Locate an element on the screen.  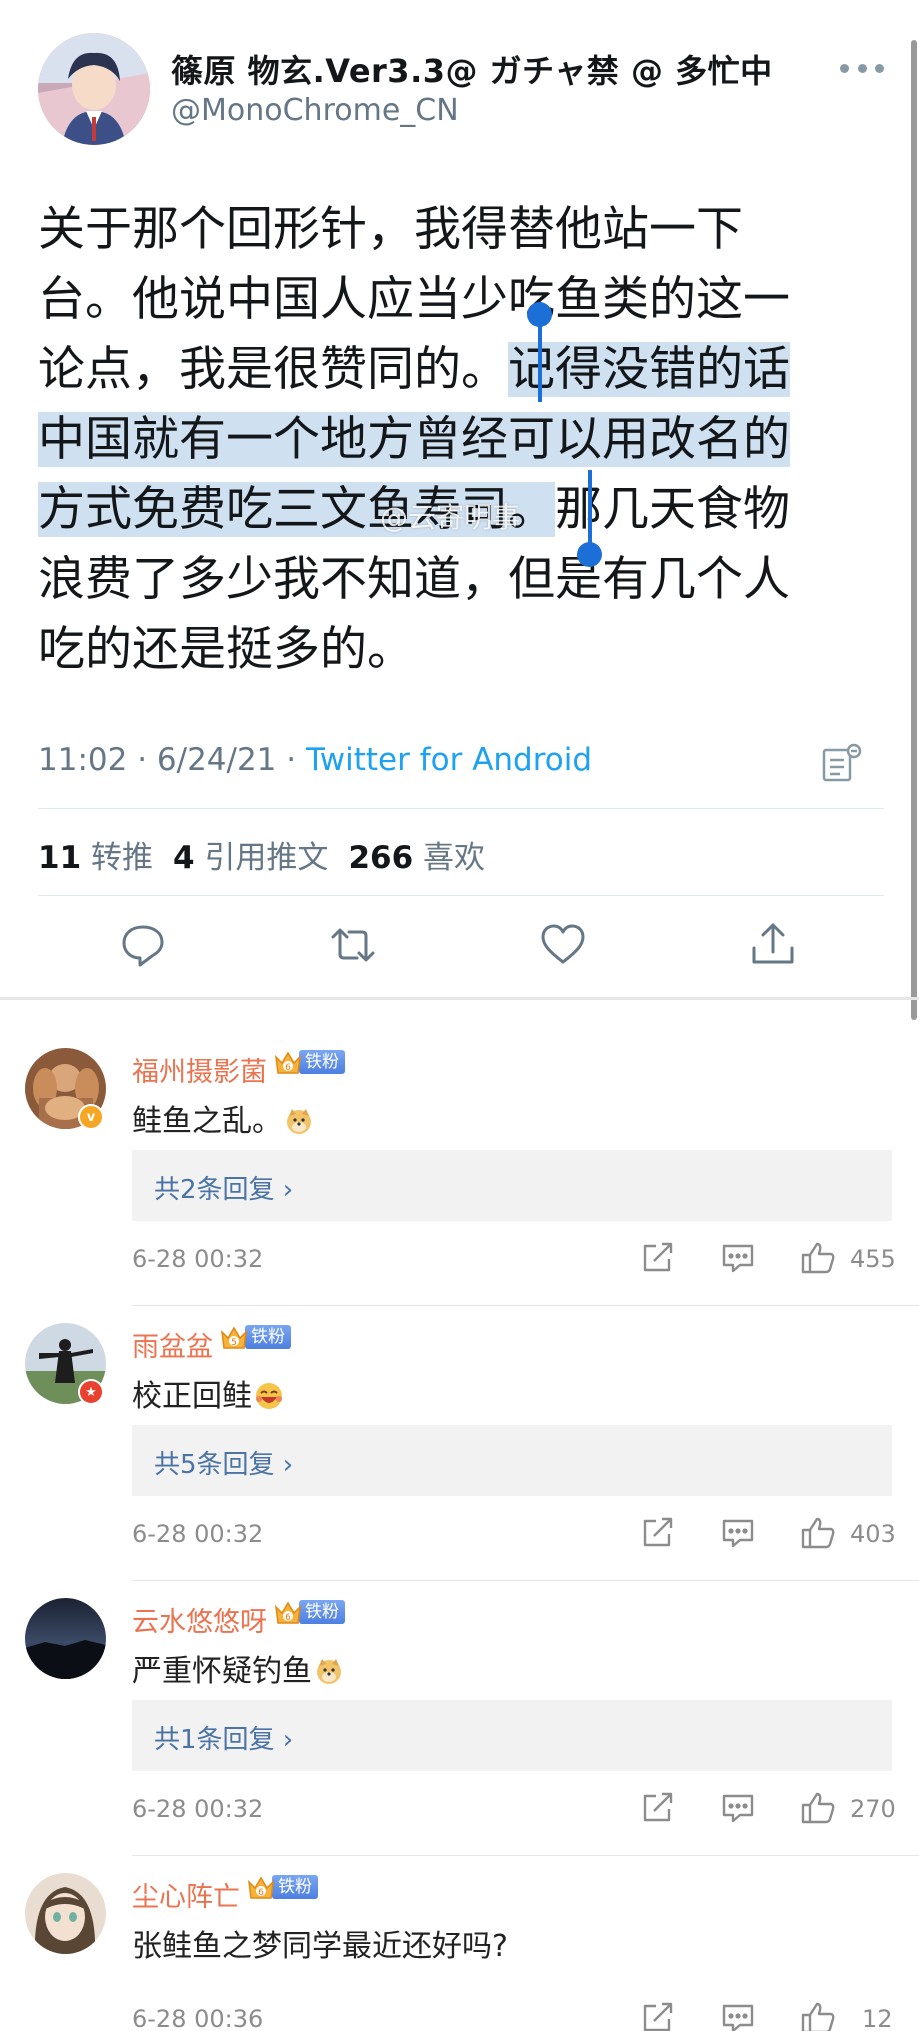
text-segment: 台。他说中国人应当少吃鱼类的这一 is located at coordinates (414, 299).